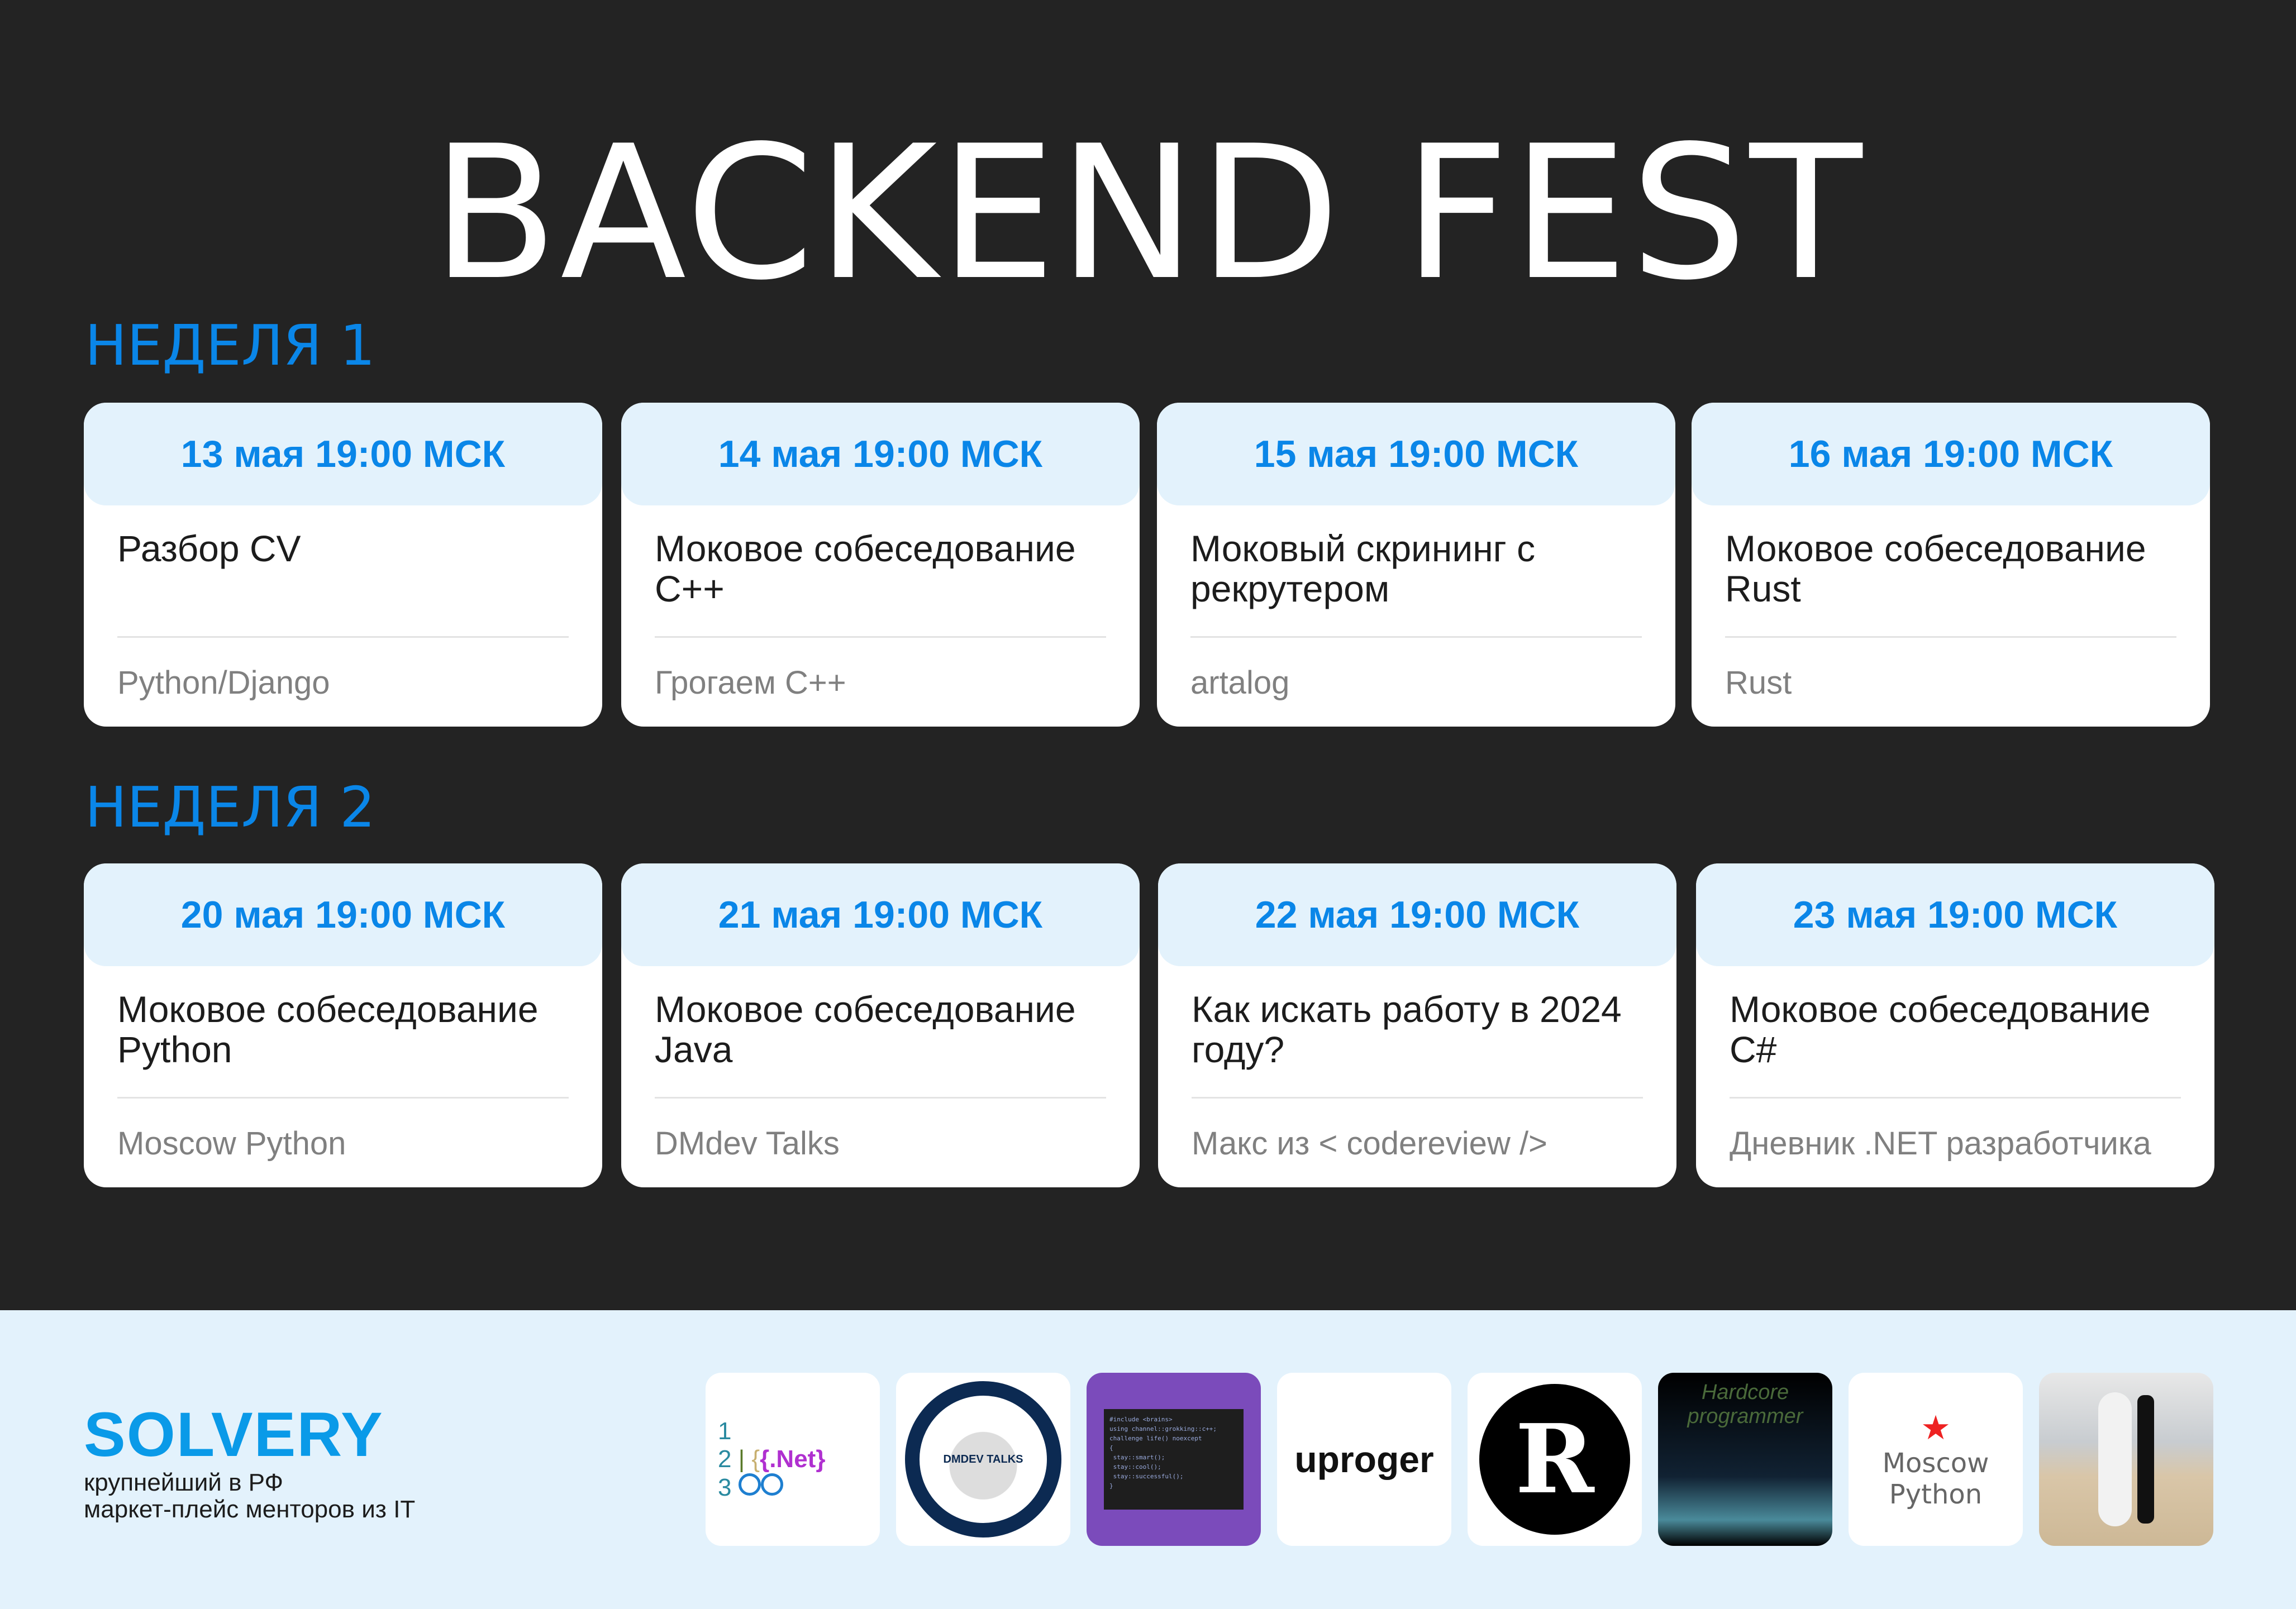 This screenshot has width=2296, height=1609. I want to click on tagline-line-2: маркет-плейс менторов из IT, so click(250, 1509).